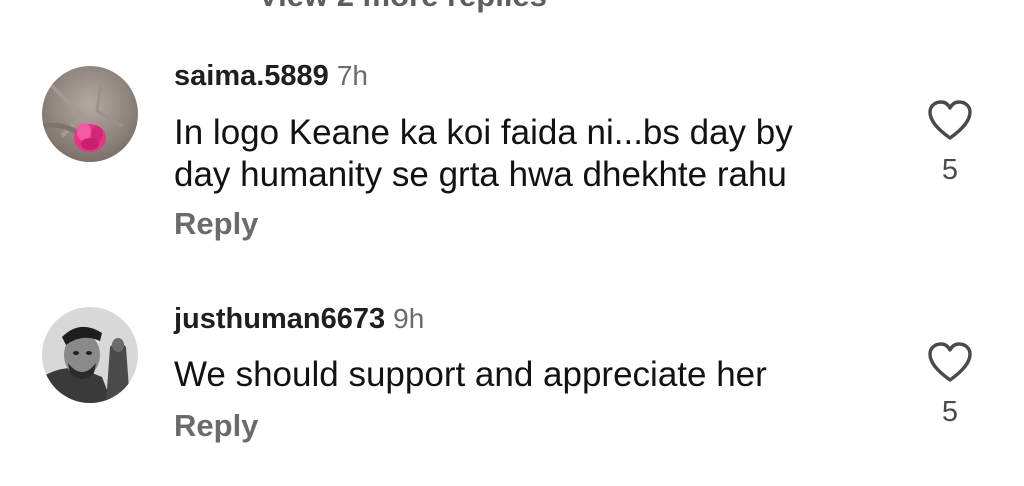  I want to click on comment-meta: saima.5889 7h, so click(271, 76).